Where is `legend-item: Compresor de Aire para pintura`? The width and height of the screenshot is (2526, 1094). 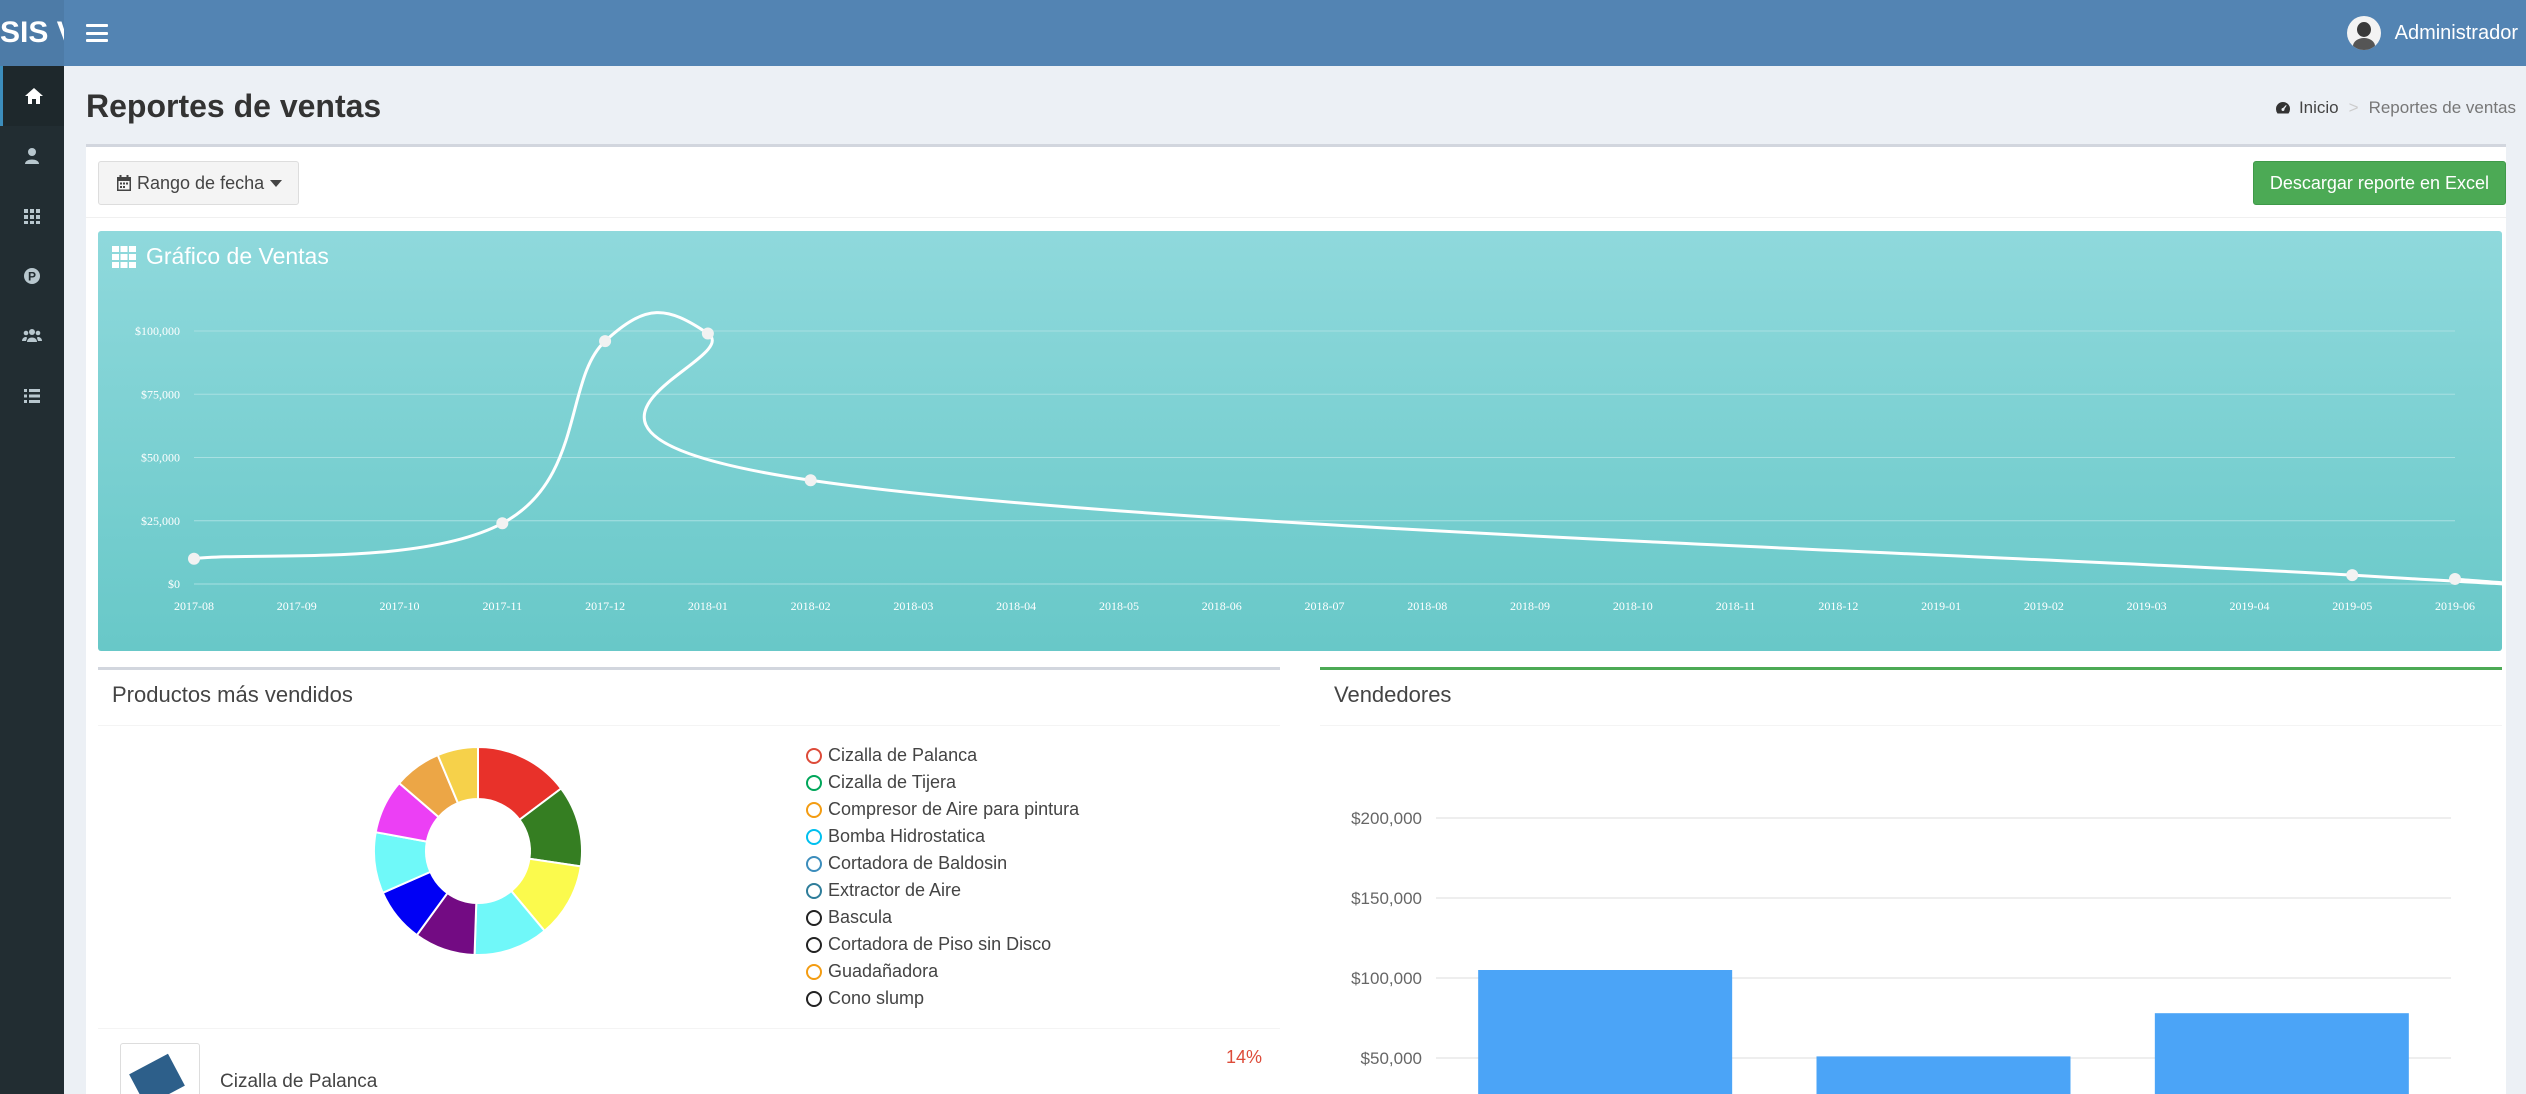 legend-item: Compresor de Aire para pintura is located at coordinates (942, 809).